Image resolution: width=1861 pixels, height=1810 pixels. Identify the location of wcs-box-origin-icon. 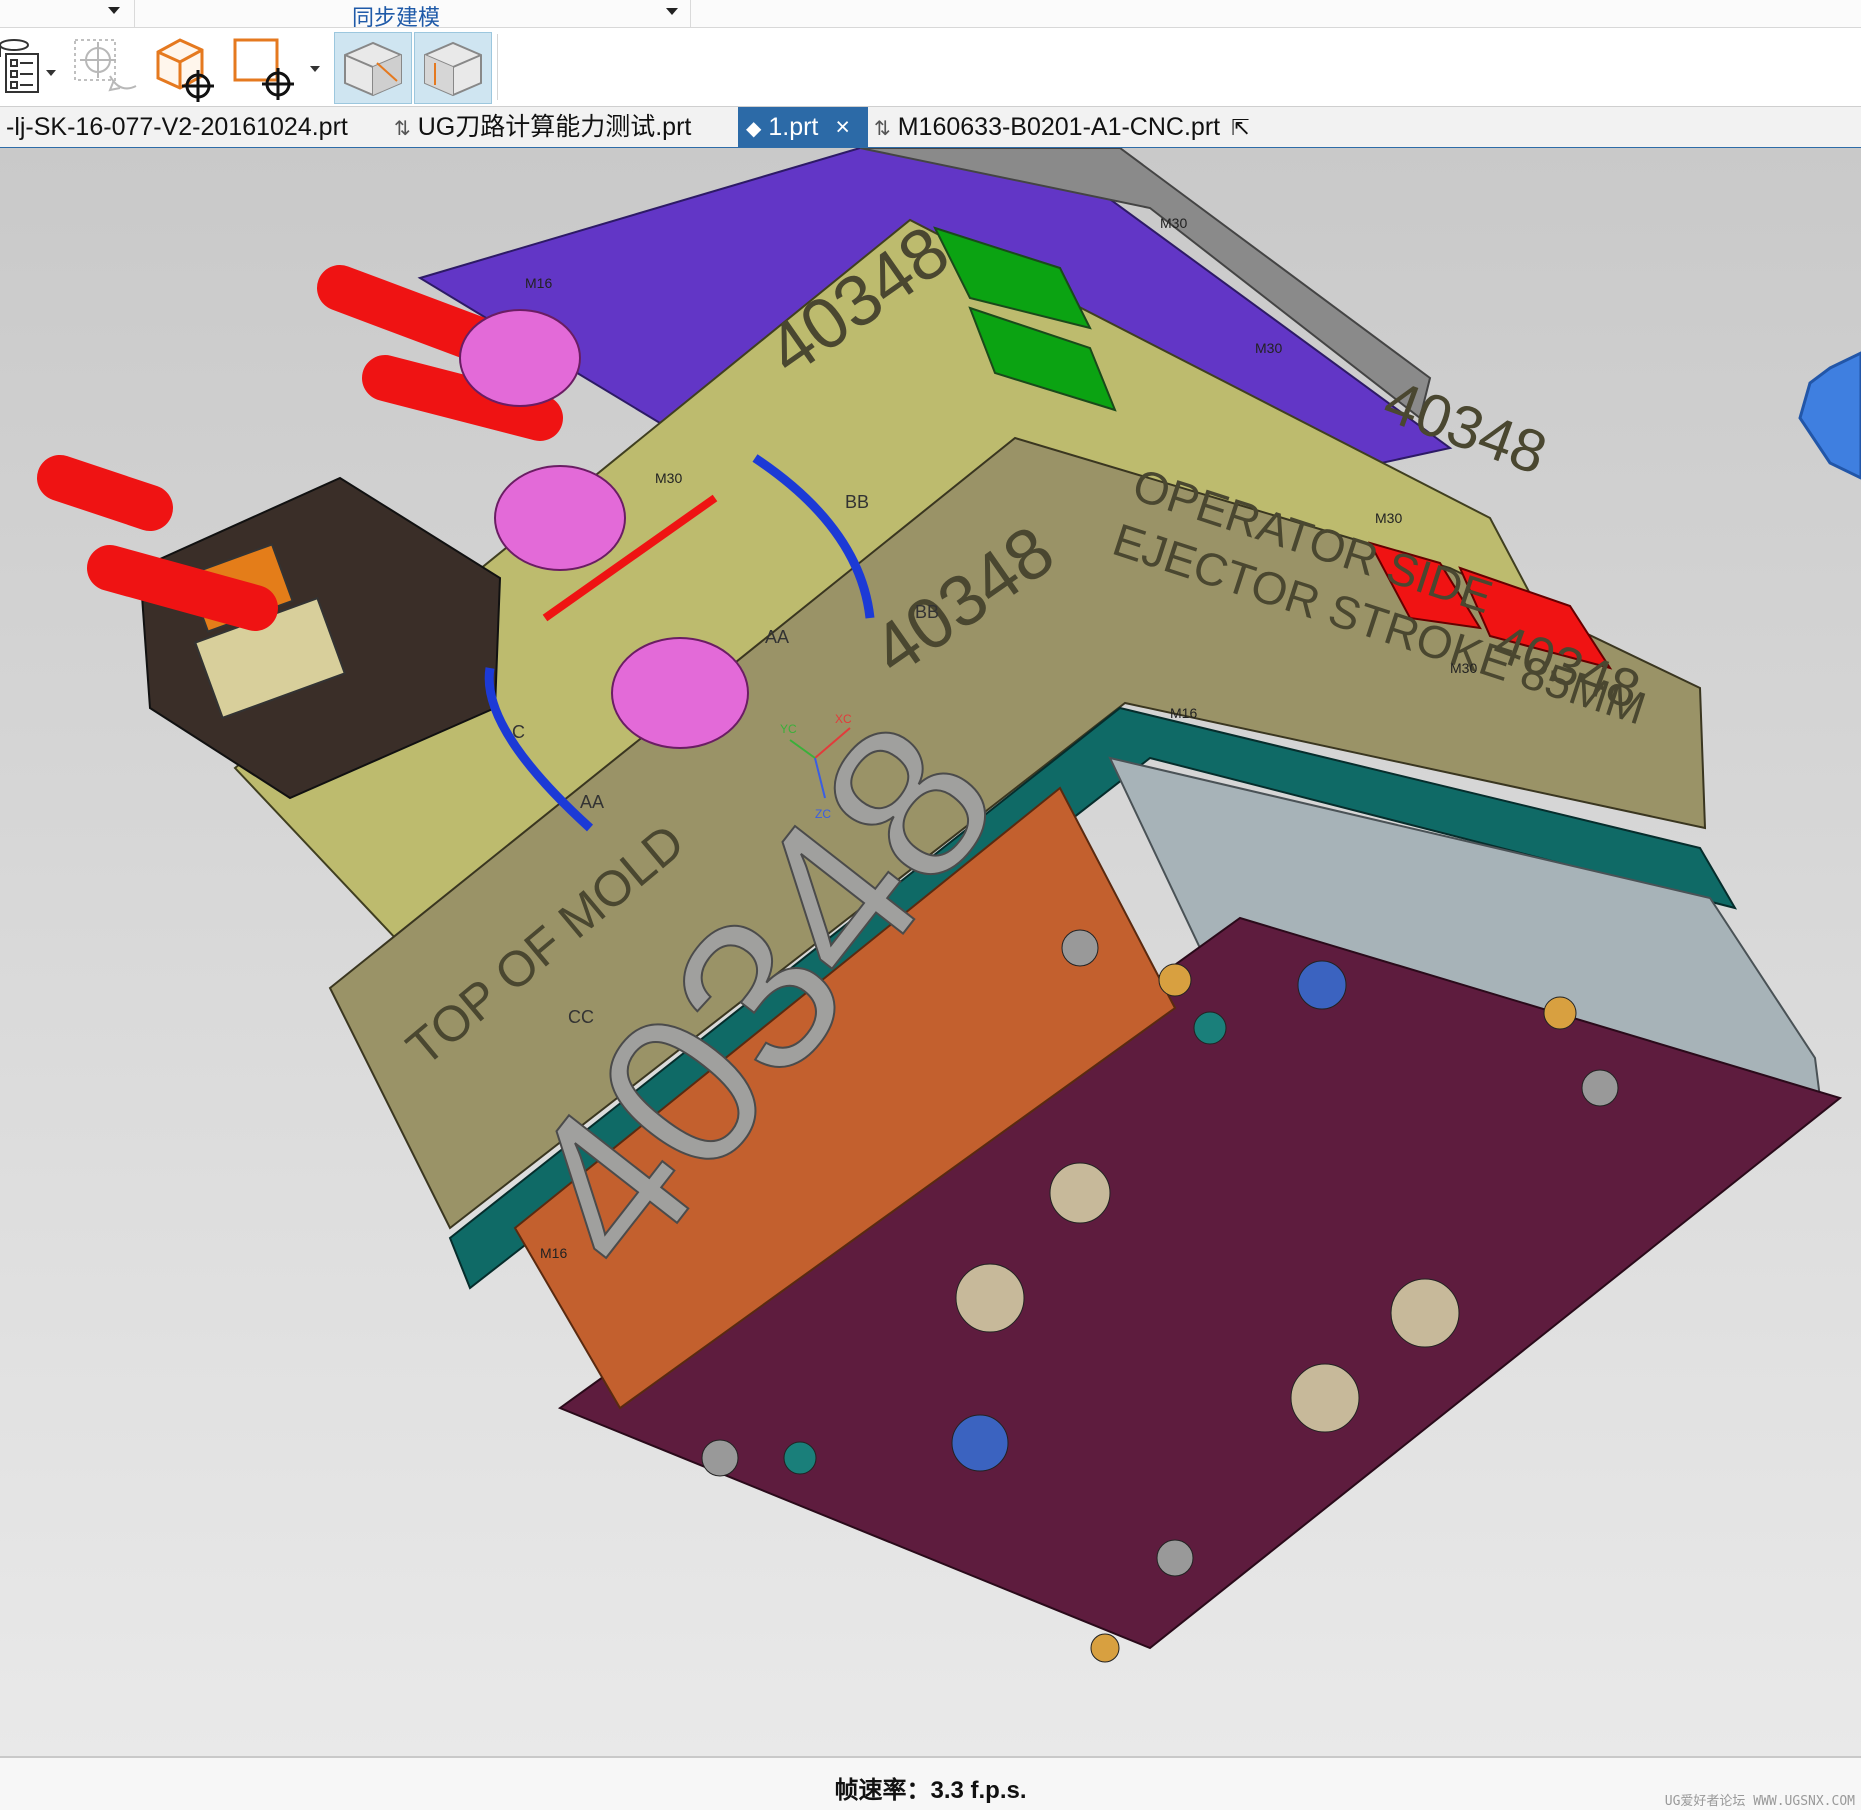
(185, 70).